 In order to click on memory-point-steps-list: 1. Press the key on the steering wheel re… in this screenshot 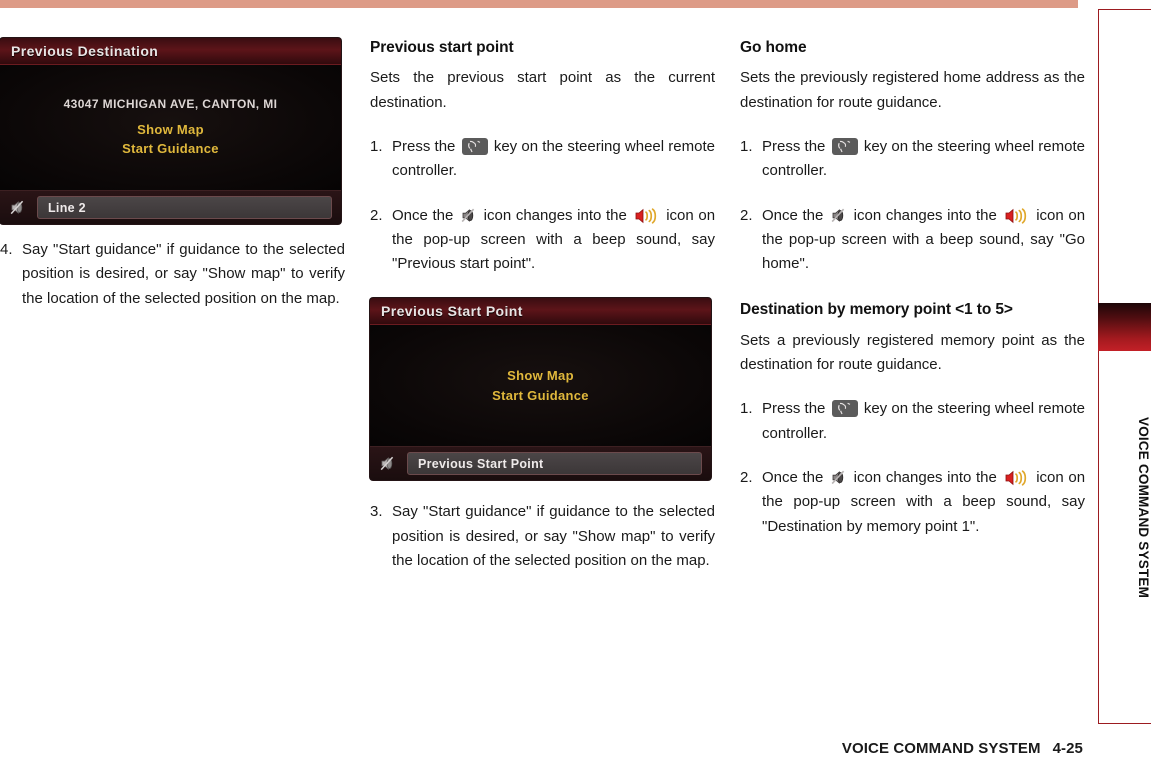, I will do `click(912, 467)`.